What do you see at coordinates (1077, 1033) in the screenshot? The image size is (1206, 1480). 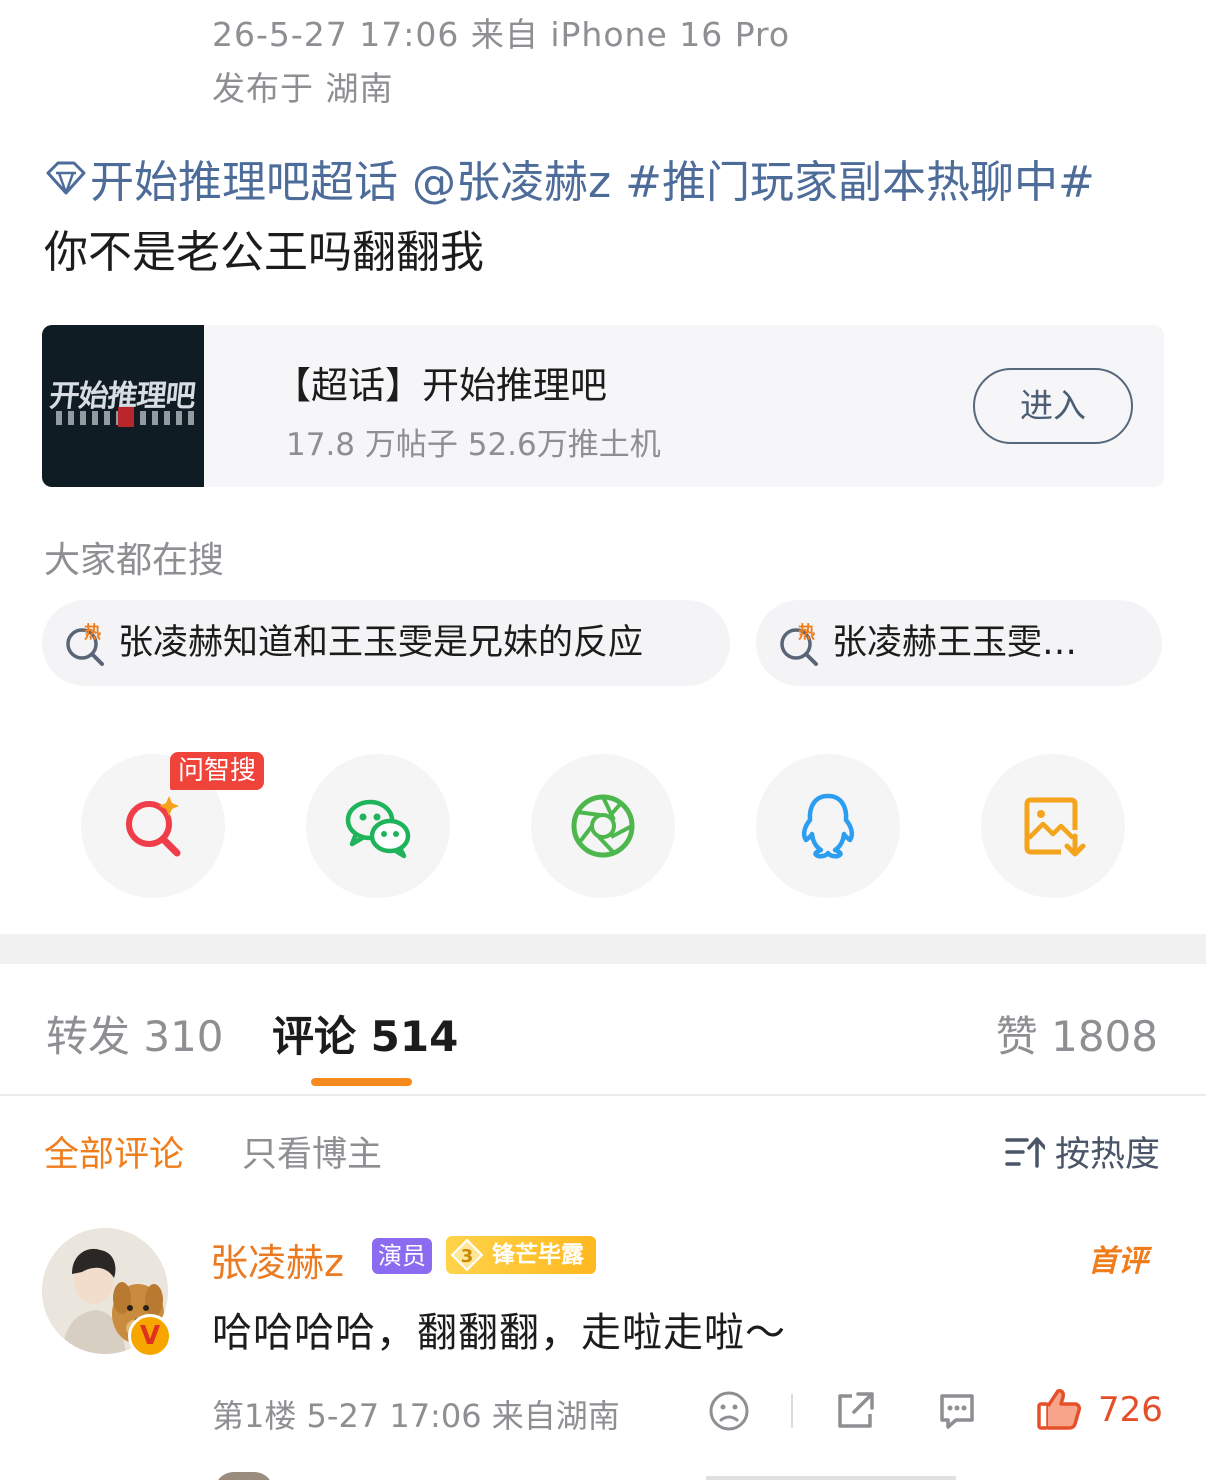 I see `tab-like: 赞 1808` at bounding box center [1077, 1033].